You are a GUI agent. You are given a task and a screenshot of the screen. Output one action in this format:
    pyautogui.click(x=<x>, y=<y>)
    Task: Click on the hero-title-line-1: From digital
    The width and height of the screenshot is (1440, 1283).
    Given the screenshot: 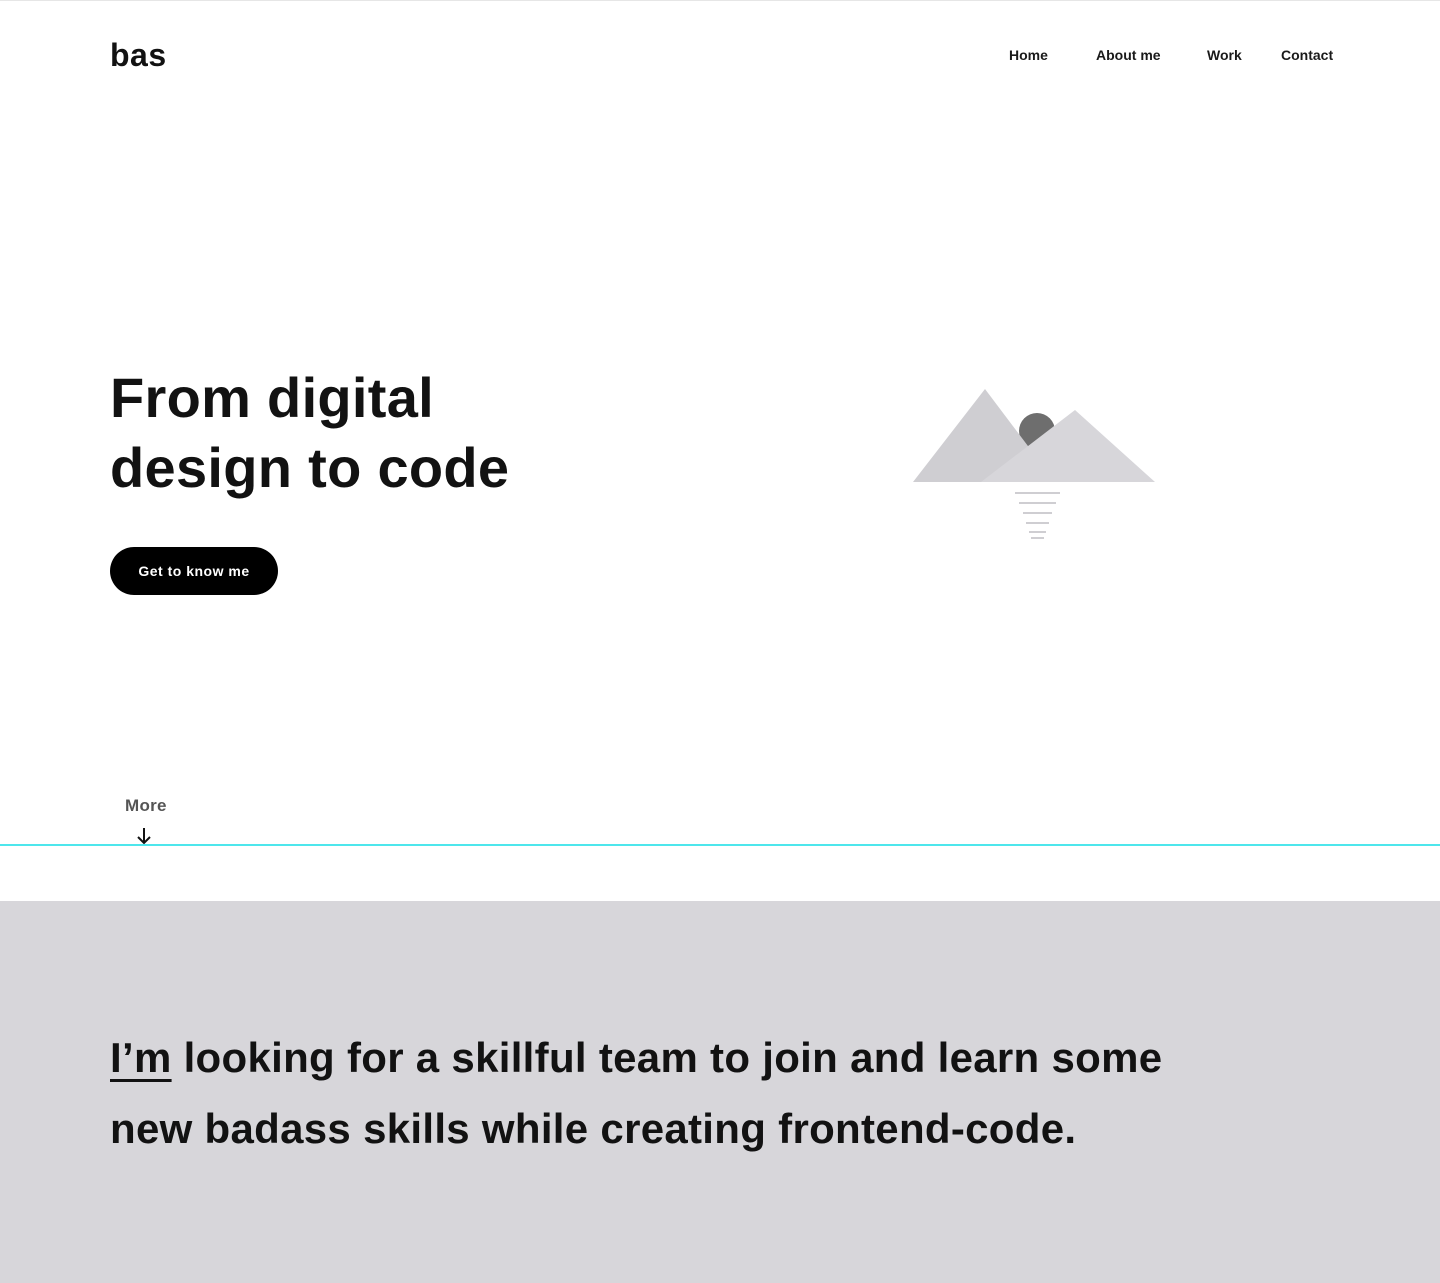 What is the action you would take?
    pyautogui.click(x=272, y=397)
    